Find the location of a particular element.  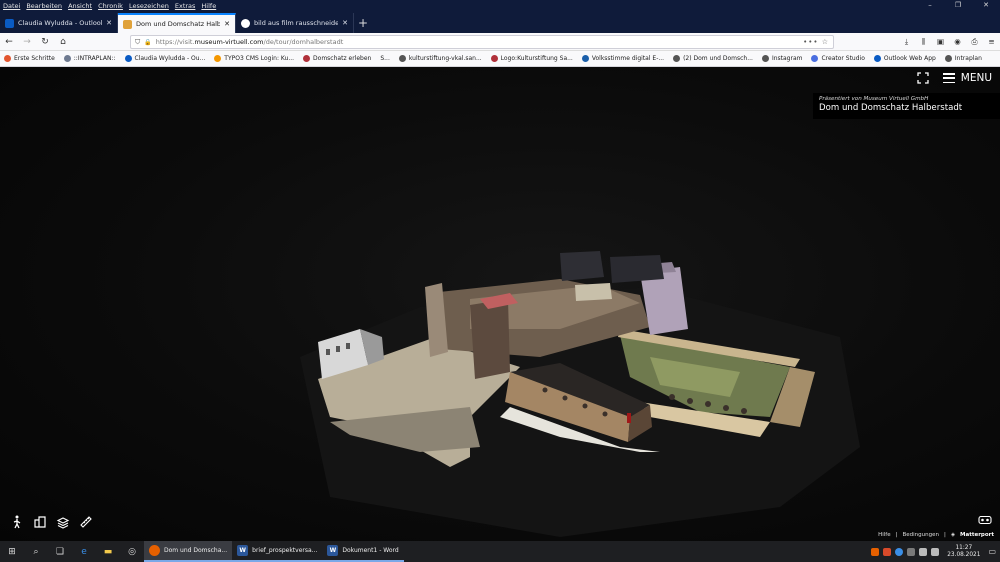

walk-person-icon is located at coordinates (17, 522).